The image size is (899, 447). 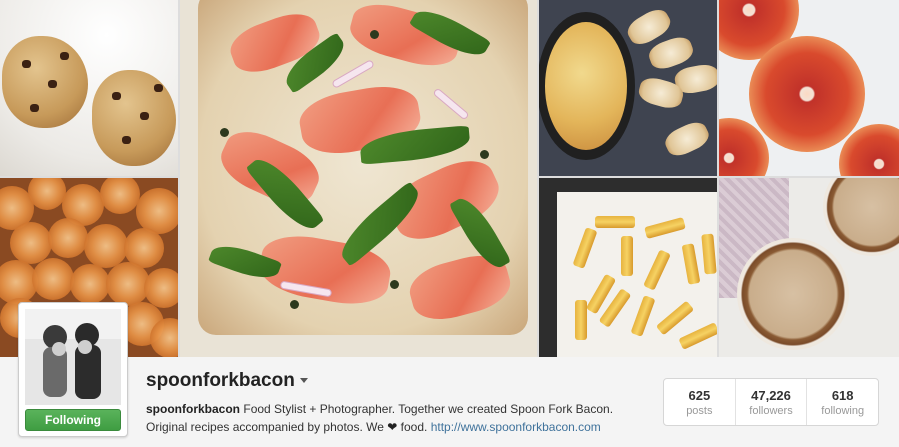 I want to click on photo-dip, so click(x=628, y=88).